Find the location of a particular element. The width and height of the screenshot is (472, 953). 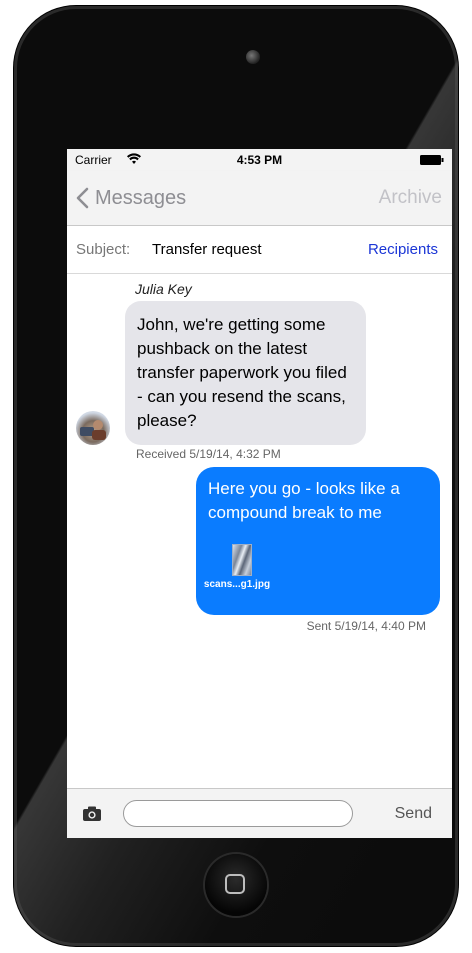

battery-icon is located at coordinates (432, 160).